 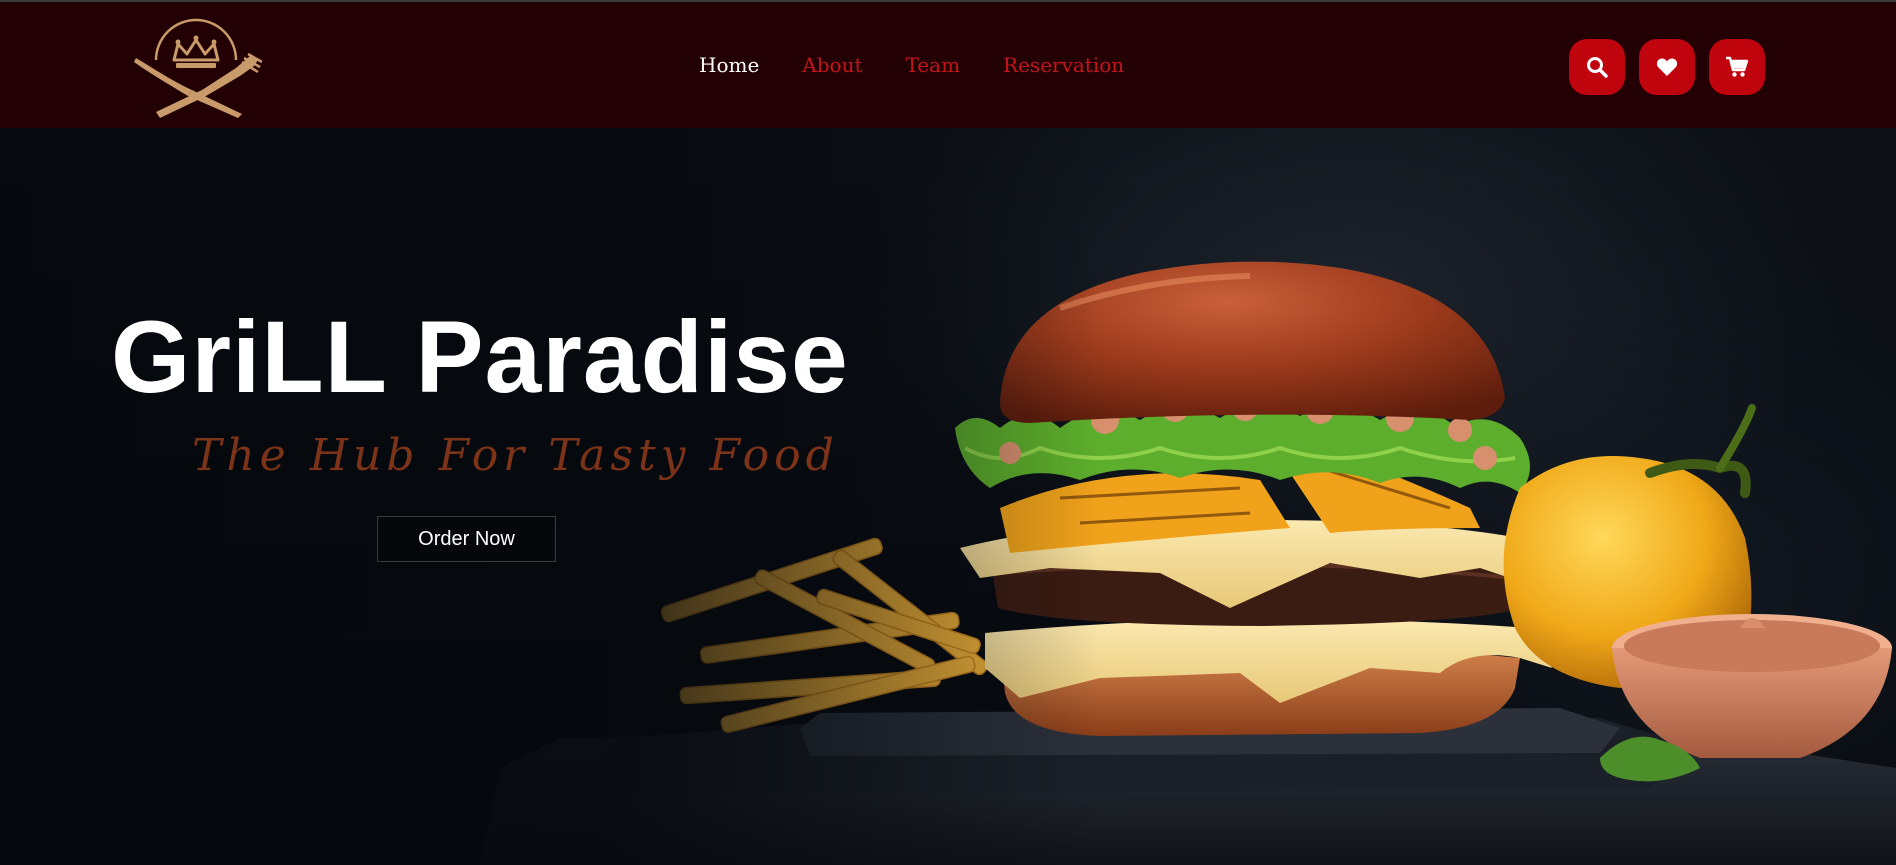 I want to click on restaurant-logo, so click(x=196, y=66).